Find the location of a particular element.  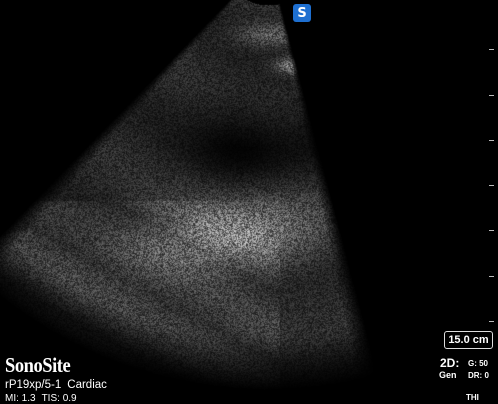

brand-name: SonoSite is located at coordinates (38, 365).